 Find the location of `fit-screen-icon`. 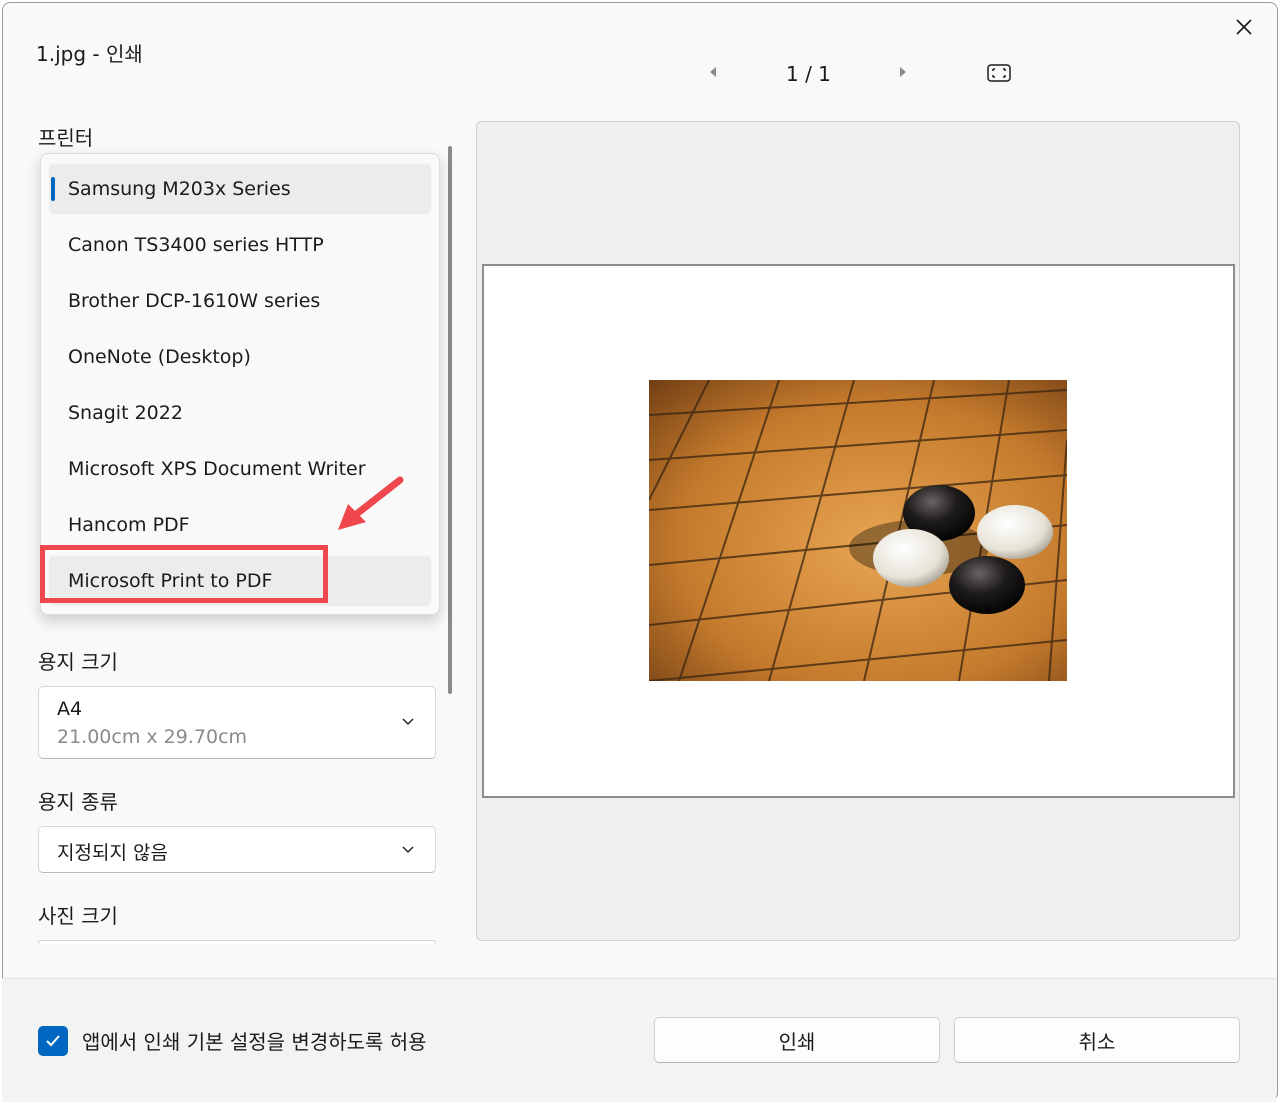

fit-screen-icon is located at coordinates (999, 73).